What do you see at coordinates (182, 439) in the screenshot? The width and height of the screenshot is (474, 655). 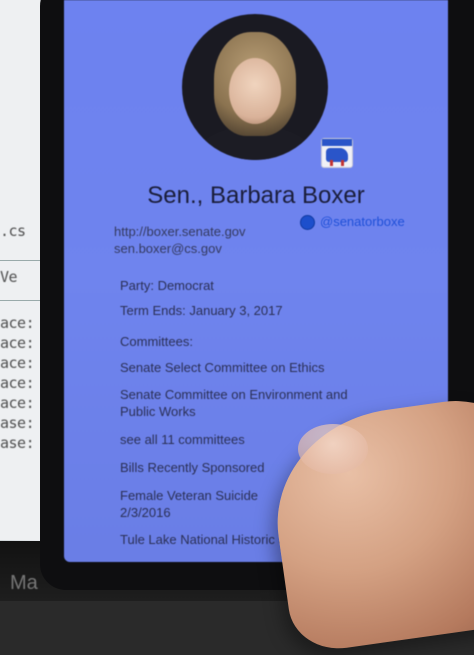 I see `see-all-committees-link: see all 11 committees` at bounding box center [182, 439].